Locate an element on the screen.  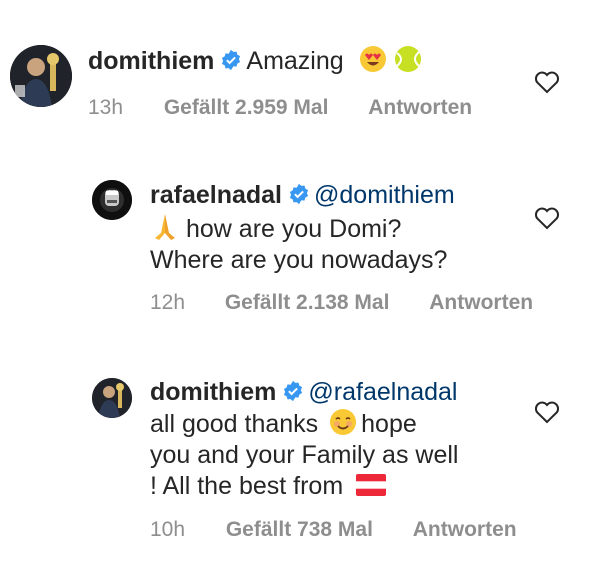
austria-flag-emoji-icon is located at coordinates (371, 485).